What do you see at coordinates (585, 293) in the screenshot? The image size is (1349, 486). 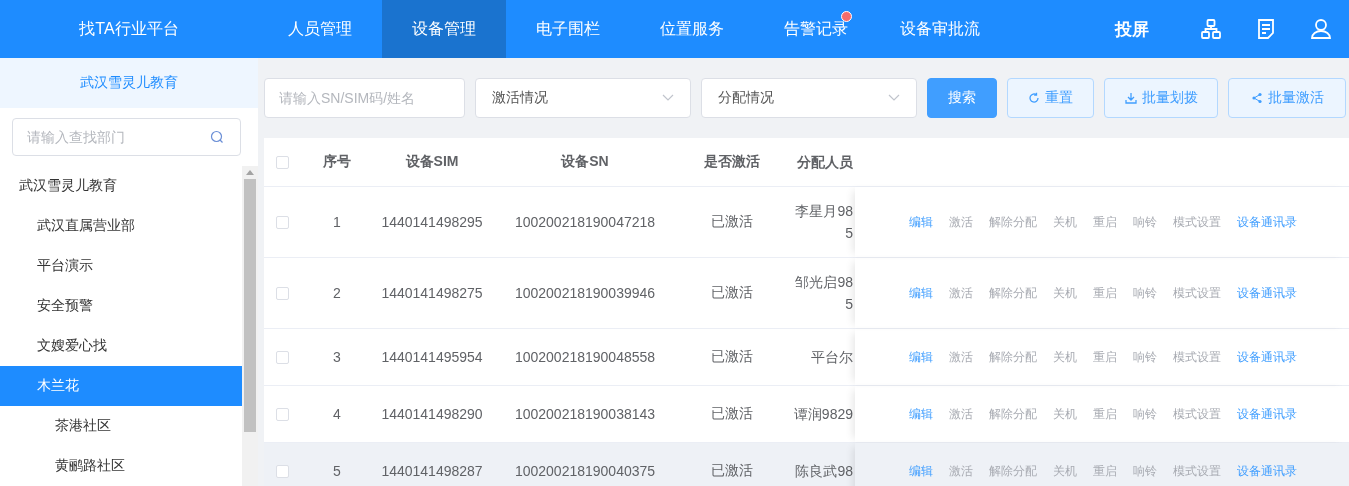 I see `table-cell-text: 100200218190039946` at bounding box center [585, 293].